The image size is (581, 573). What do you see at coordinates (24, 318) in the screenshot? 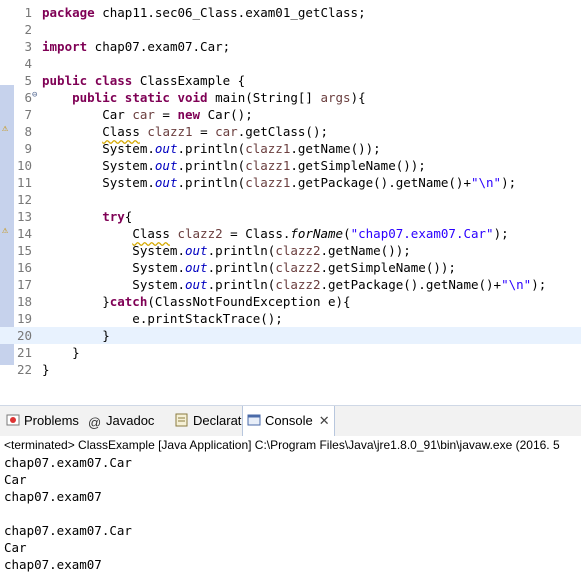
I see `line-number: 19` at bounding box center [24, 318].